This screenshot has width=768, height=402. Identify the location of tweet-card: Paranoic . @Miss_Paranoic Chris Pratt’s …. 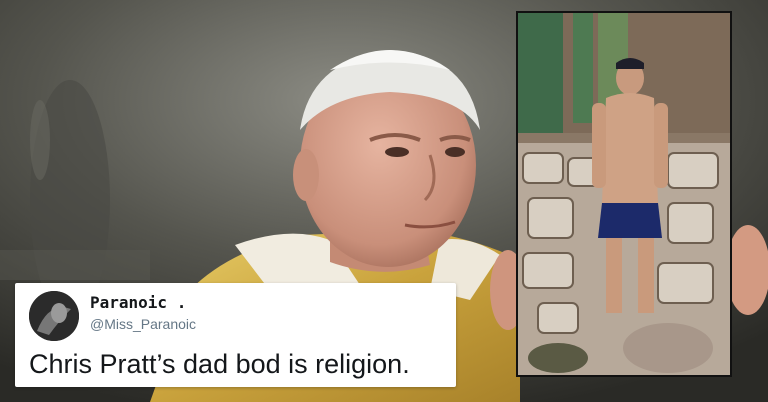
(235, 335).